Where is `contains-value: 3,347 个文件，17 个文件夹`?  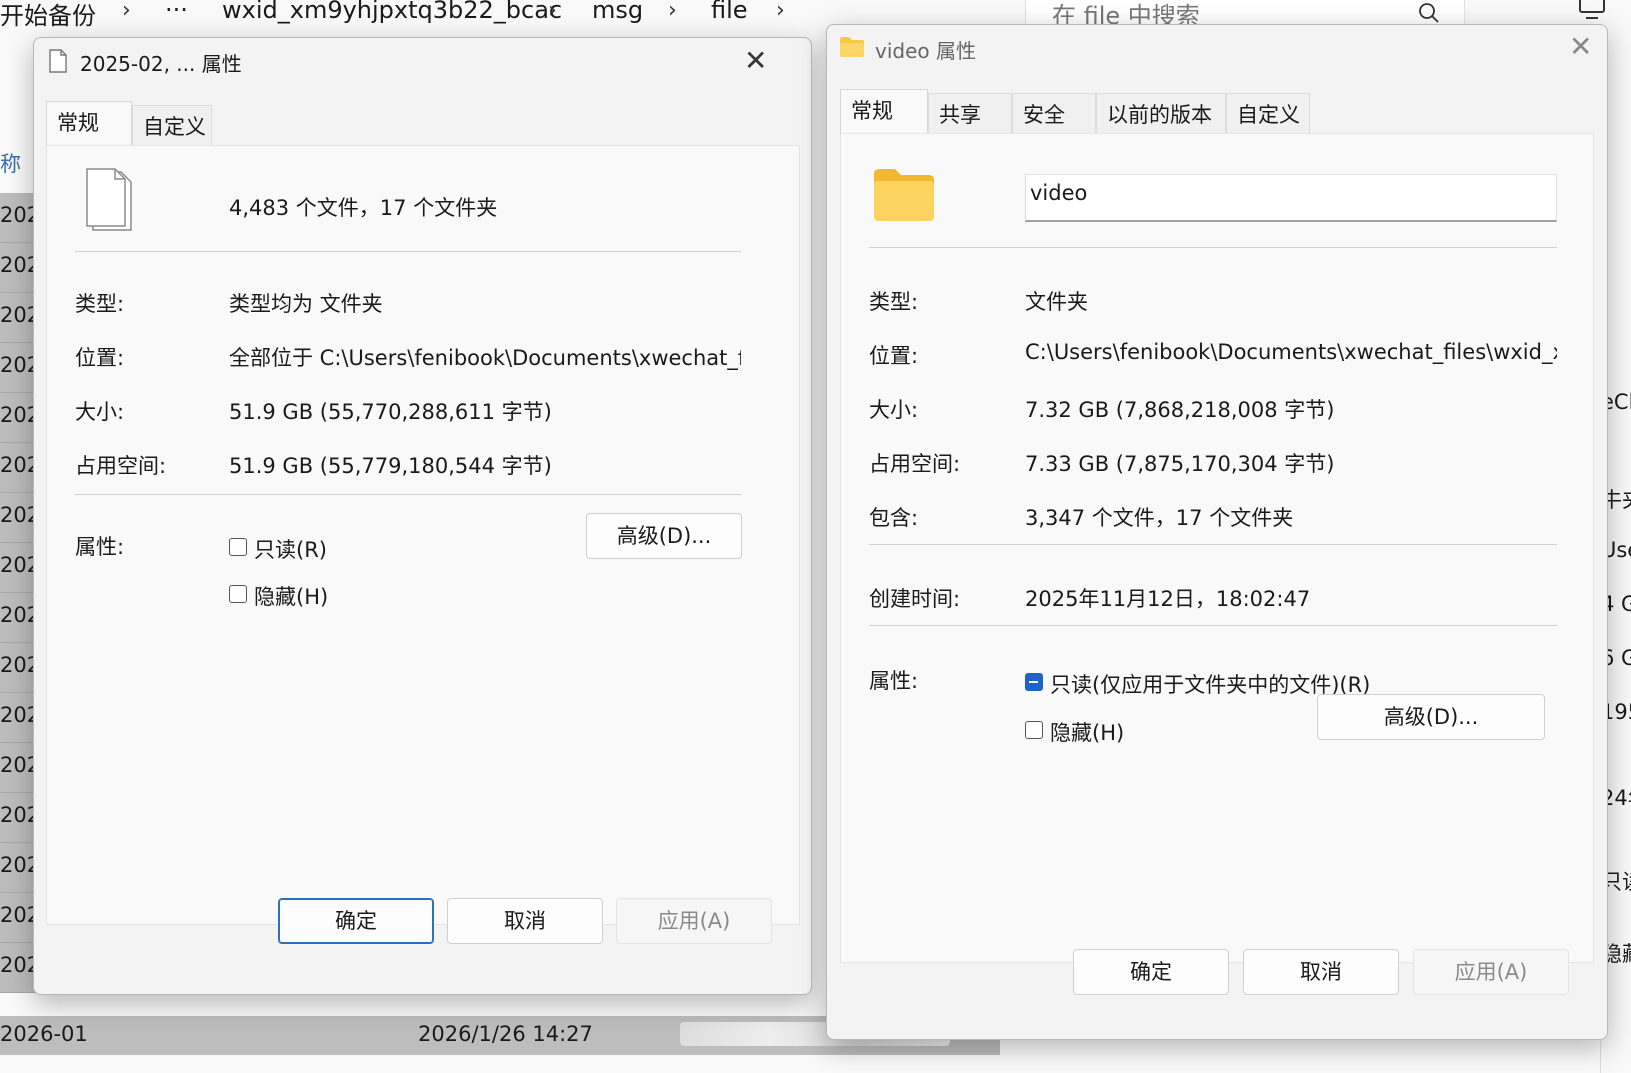
contains-value: 3,347 个文件，17 个文件夹 is located at coordinates (1159, 518).